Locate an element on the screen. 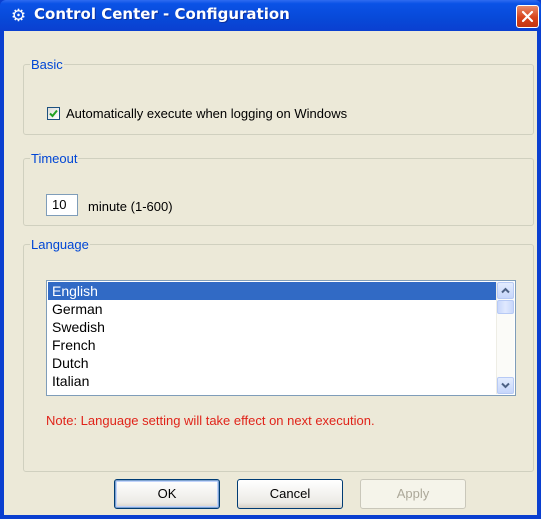 This screenshot has height=519, width=541. window-title: Control Center - Configuration is located at coordinates (162, 14).